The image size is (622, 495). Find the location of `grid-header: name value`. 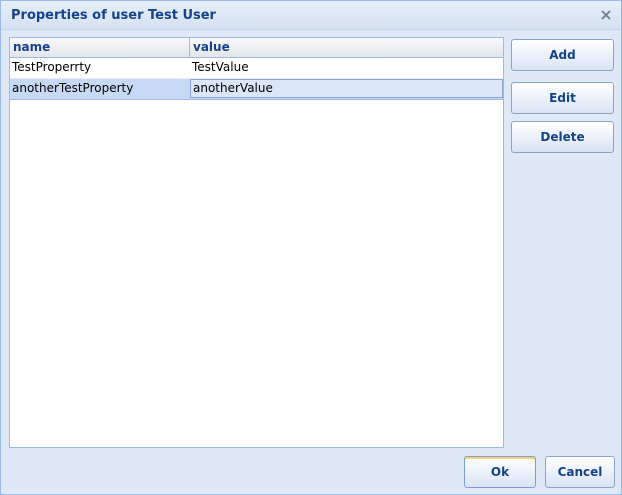

grid-header: name value is located at coordinates (256, 48).